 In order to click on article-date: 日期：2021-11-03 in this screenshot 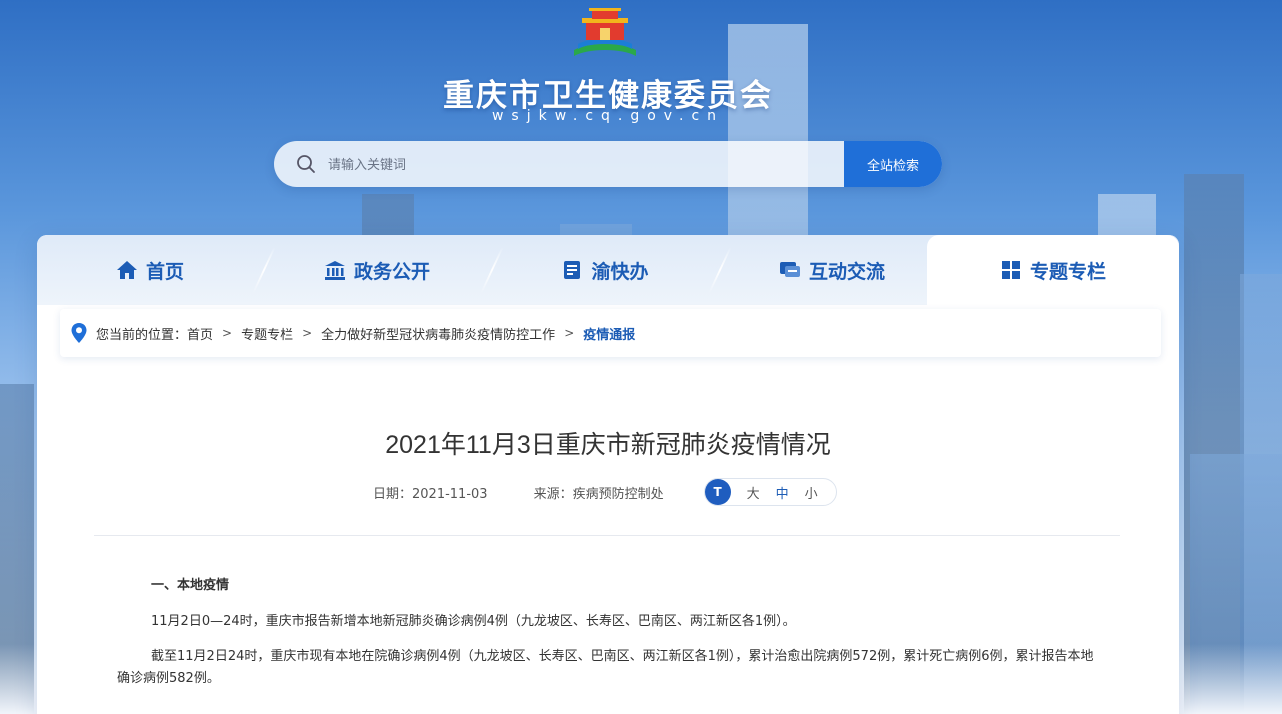, I will do `click(430, 494)`.